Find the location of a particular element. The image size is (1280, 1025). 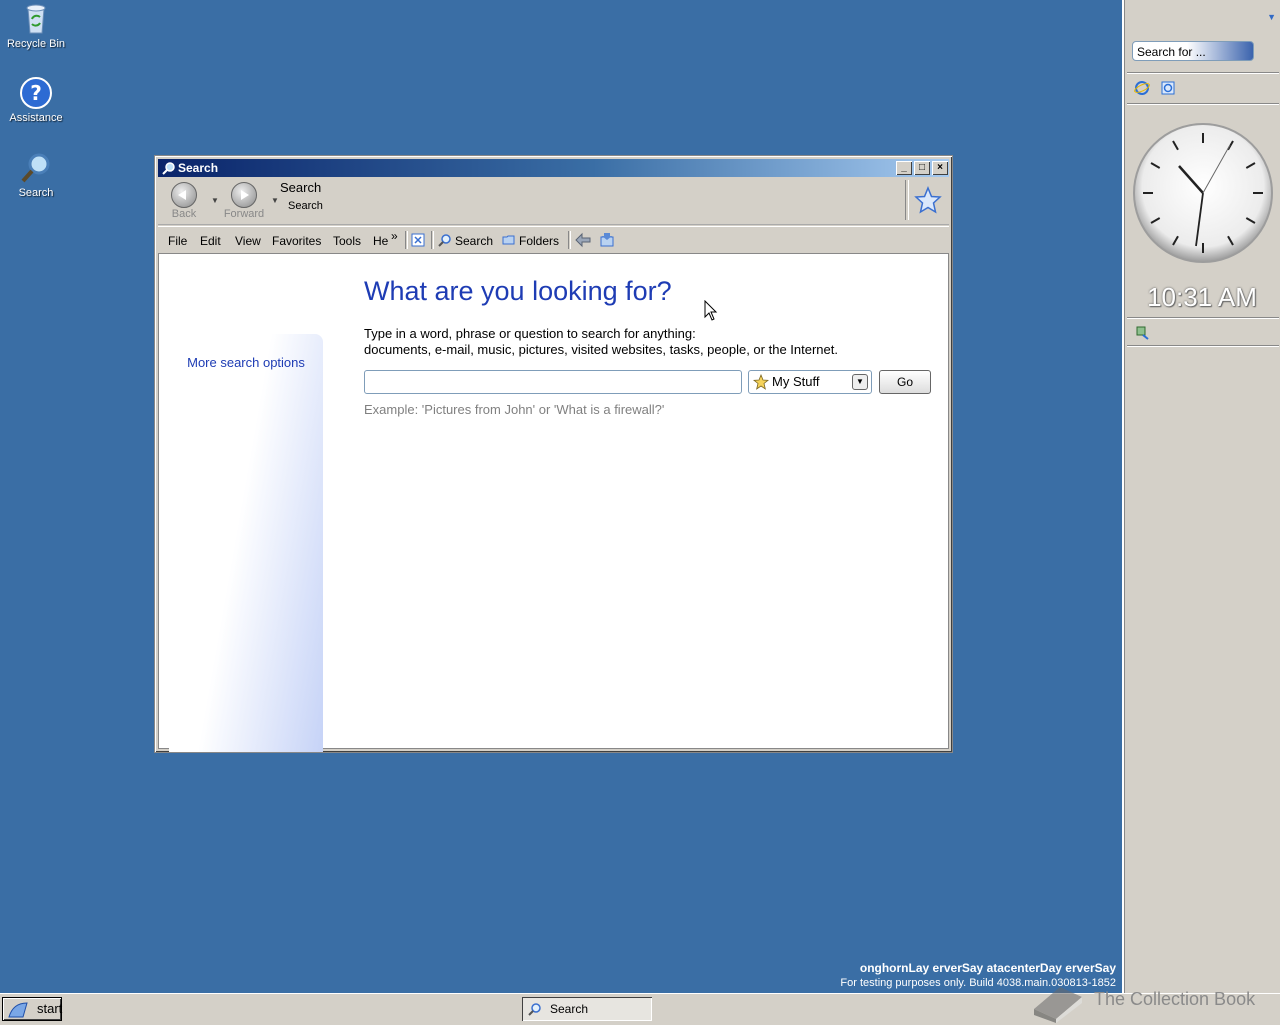

book-icon is located at coordinates (1058, 1005).